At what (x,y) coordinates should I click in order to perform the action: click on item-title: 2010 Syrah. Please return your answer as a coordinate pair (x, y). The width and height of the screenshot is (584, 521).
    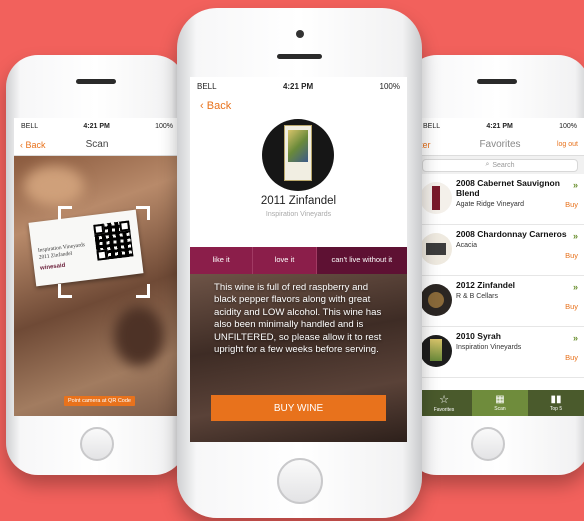
    Looking at the image, I should click on (478, 336).